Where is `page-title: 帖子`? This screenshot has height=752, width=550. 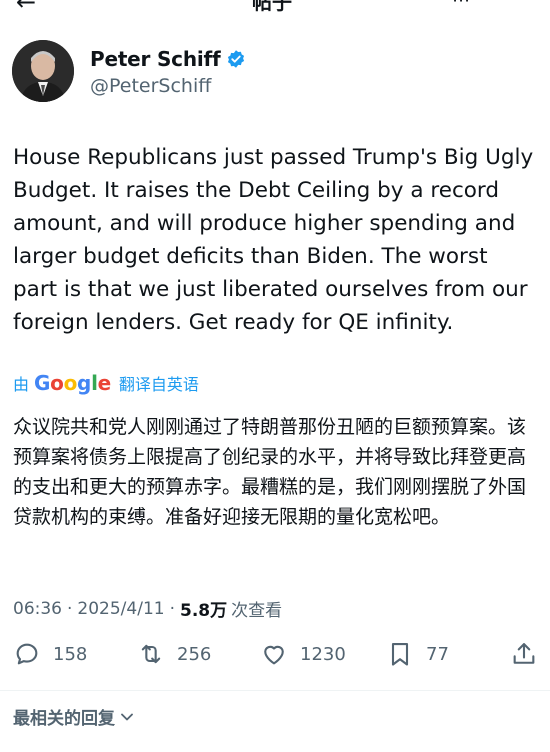 page-title: 帖子 is located at coordinates (272, 7).